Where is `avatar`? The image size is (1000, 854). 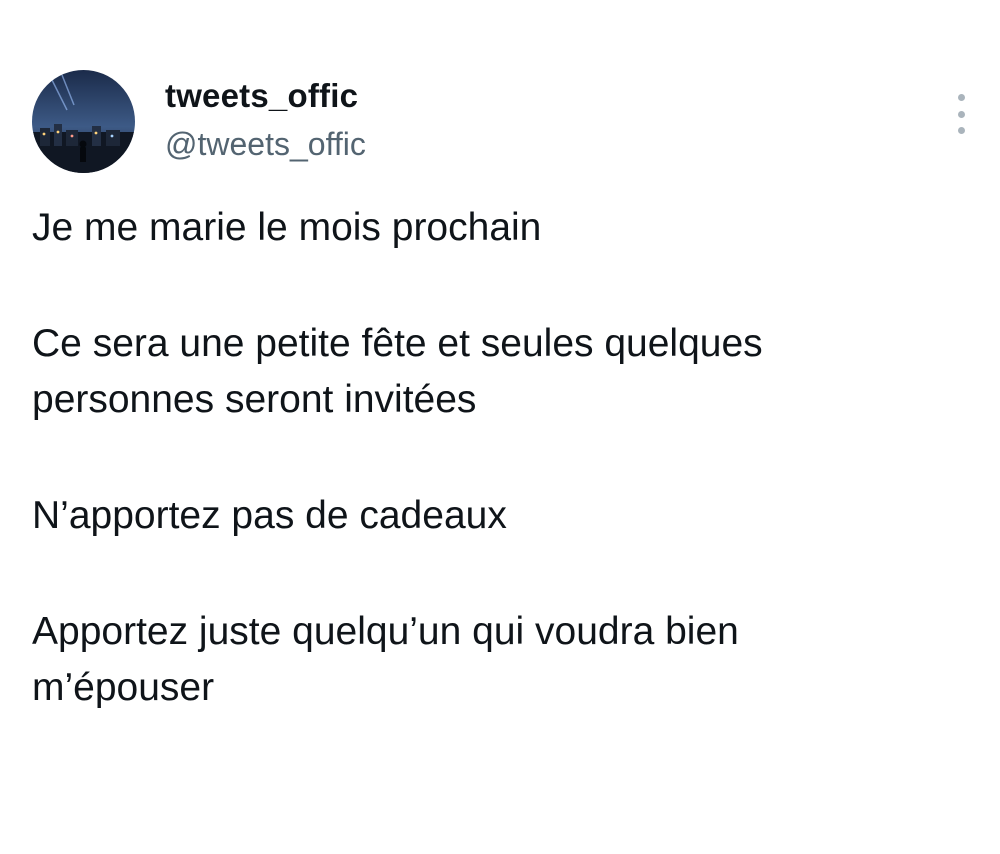
avatar is located at coordinates (83, 121).